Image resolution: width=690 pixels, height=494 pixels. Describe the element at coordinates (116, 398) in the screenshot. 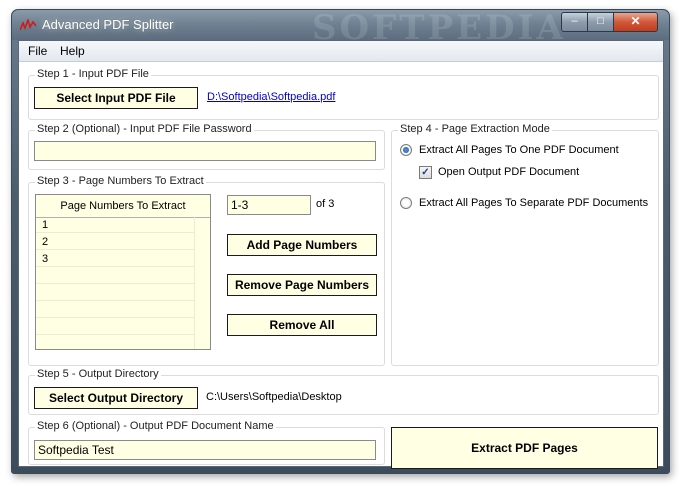

I see `select-output-directory-button: Select Output Directory` at that location.